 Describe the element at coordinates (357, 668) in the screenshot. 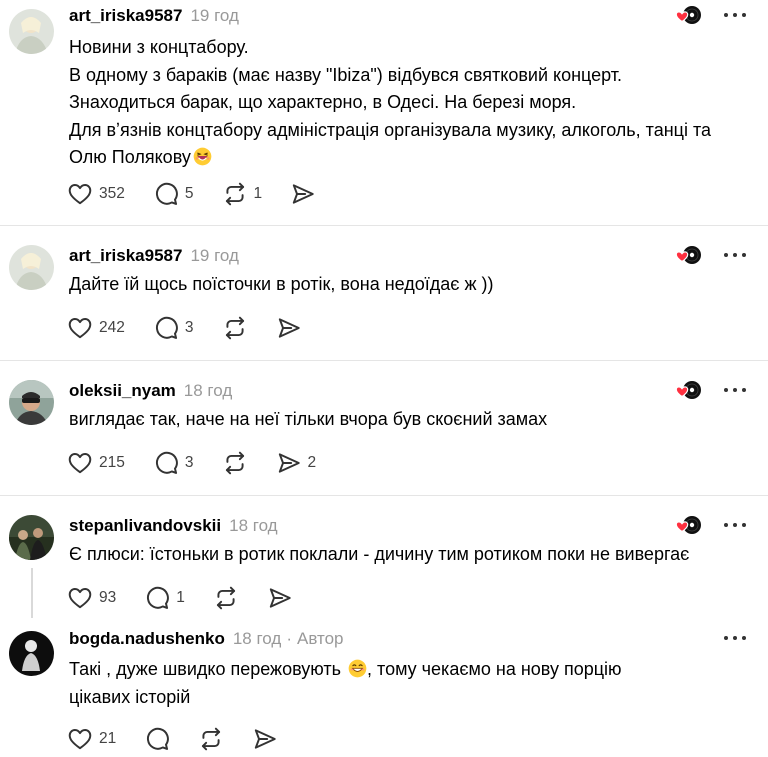

I see `smiling-emoji-icon` at that location.